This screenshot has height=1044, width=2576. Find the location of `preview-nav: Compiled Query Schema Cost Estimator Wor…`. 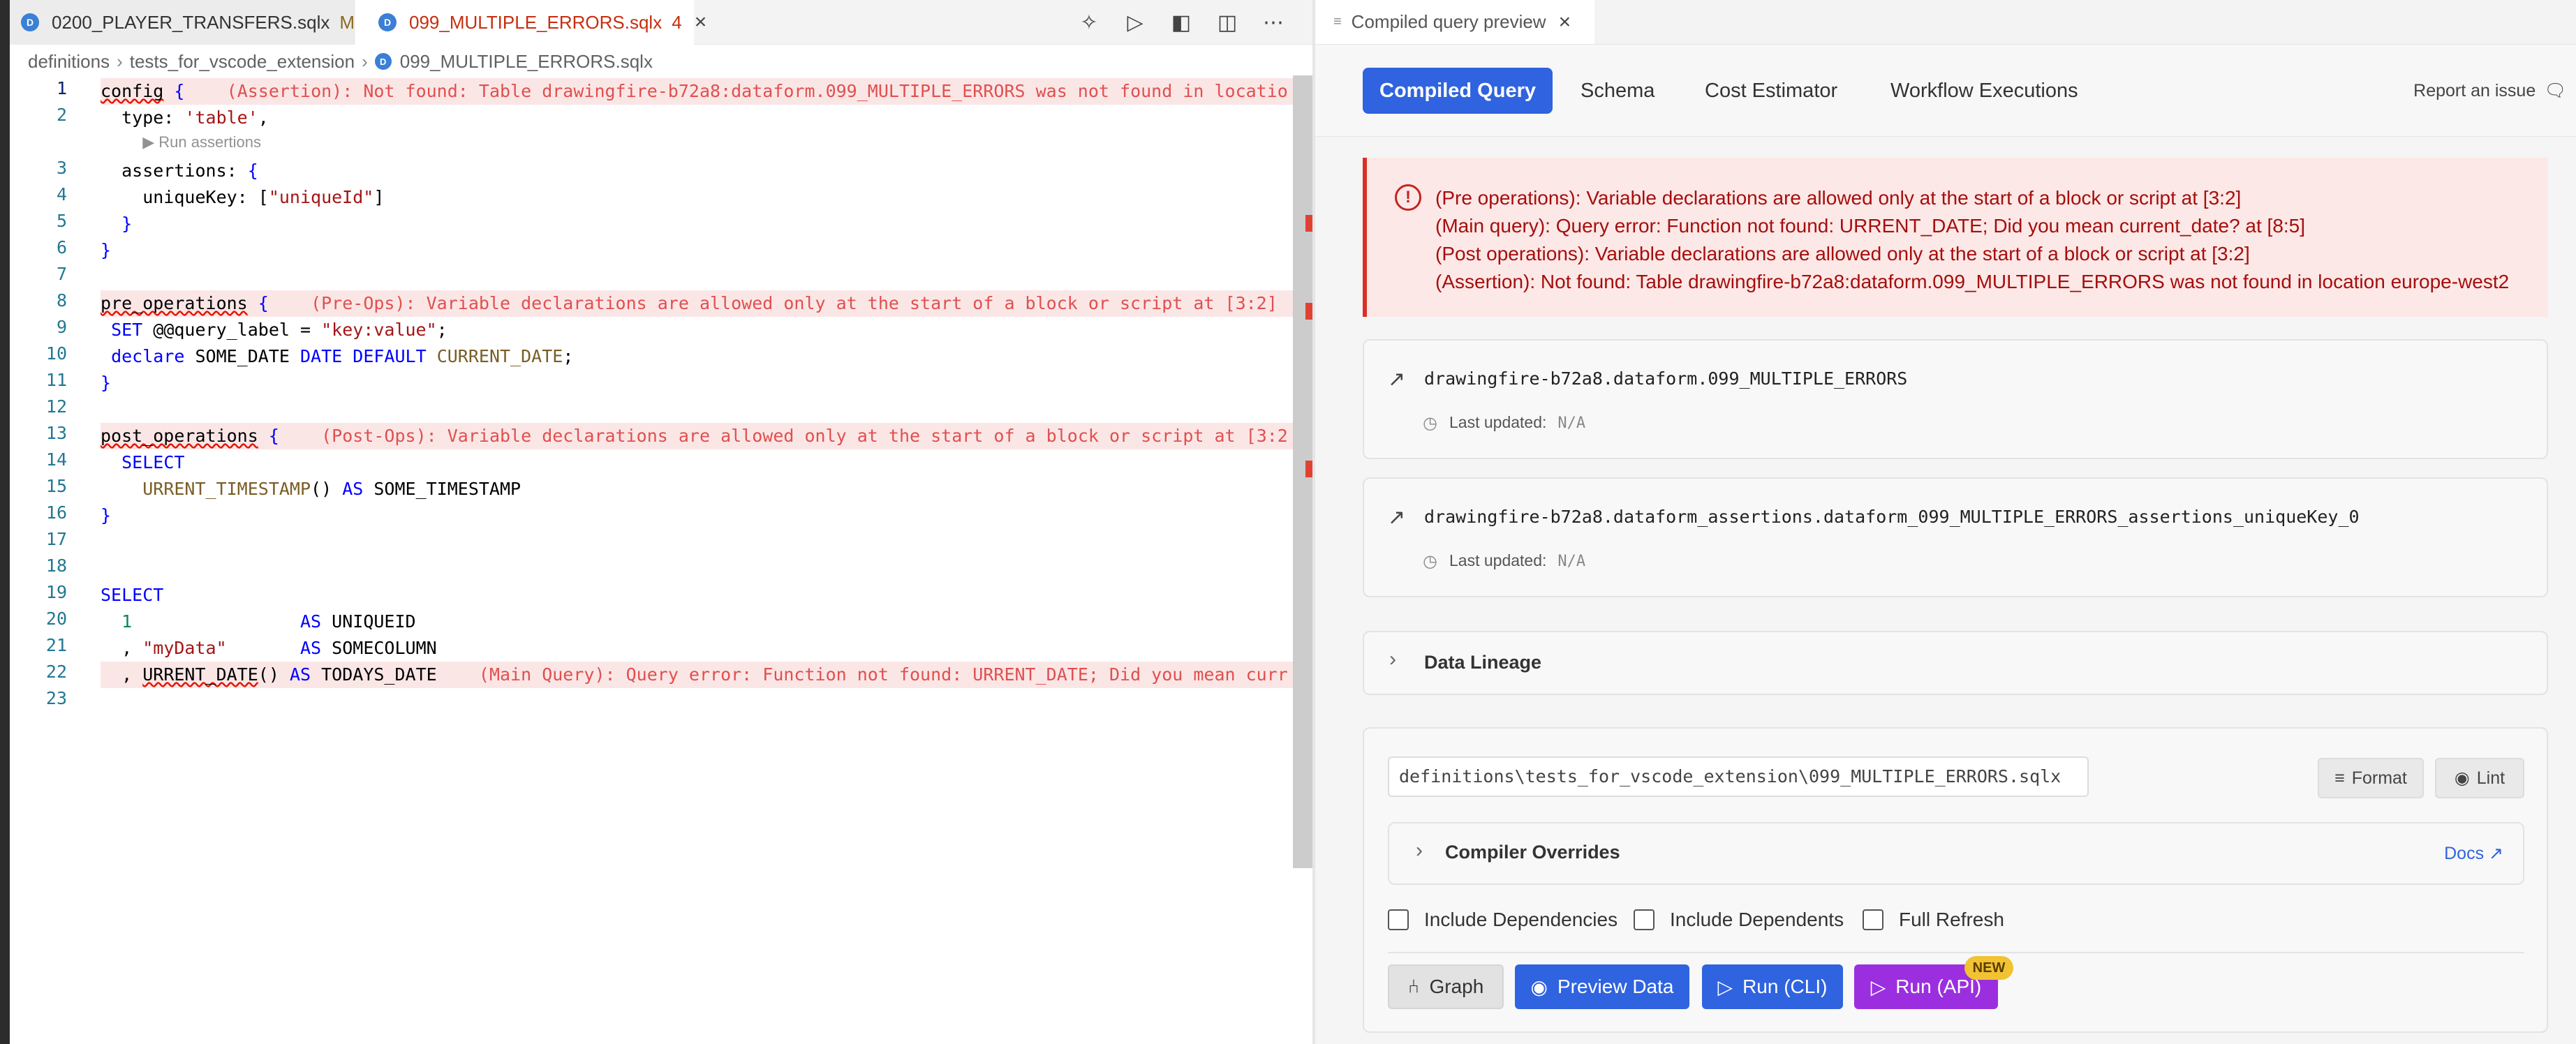

preview-nav: Compiled Query Schema Cost Estimator Wor… is located at coordinates (1945, 91).